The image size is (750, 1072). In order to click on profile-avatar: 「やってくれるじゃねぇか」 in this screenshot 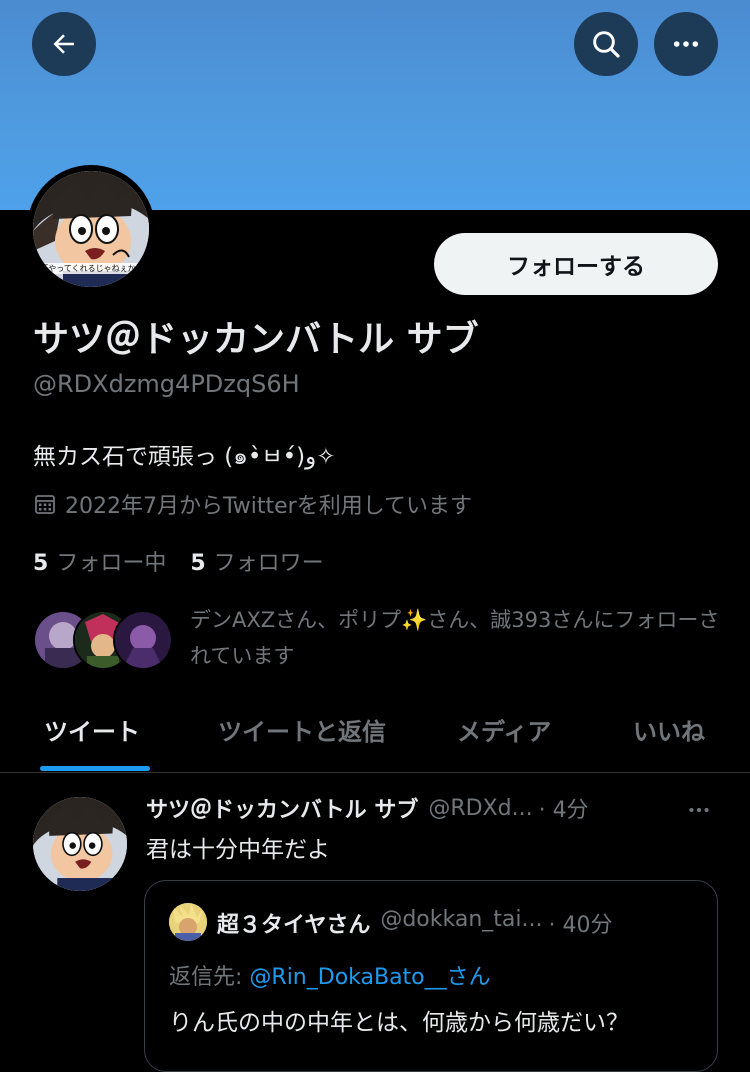, I will do `click(91, 229)`.